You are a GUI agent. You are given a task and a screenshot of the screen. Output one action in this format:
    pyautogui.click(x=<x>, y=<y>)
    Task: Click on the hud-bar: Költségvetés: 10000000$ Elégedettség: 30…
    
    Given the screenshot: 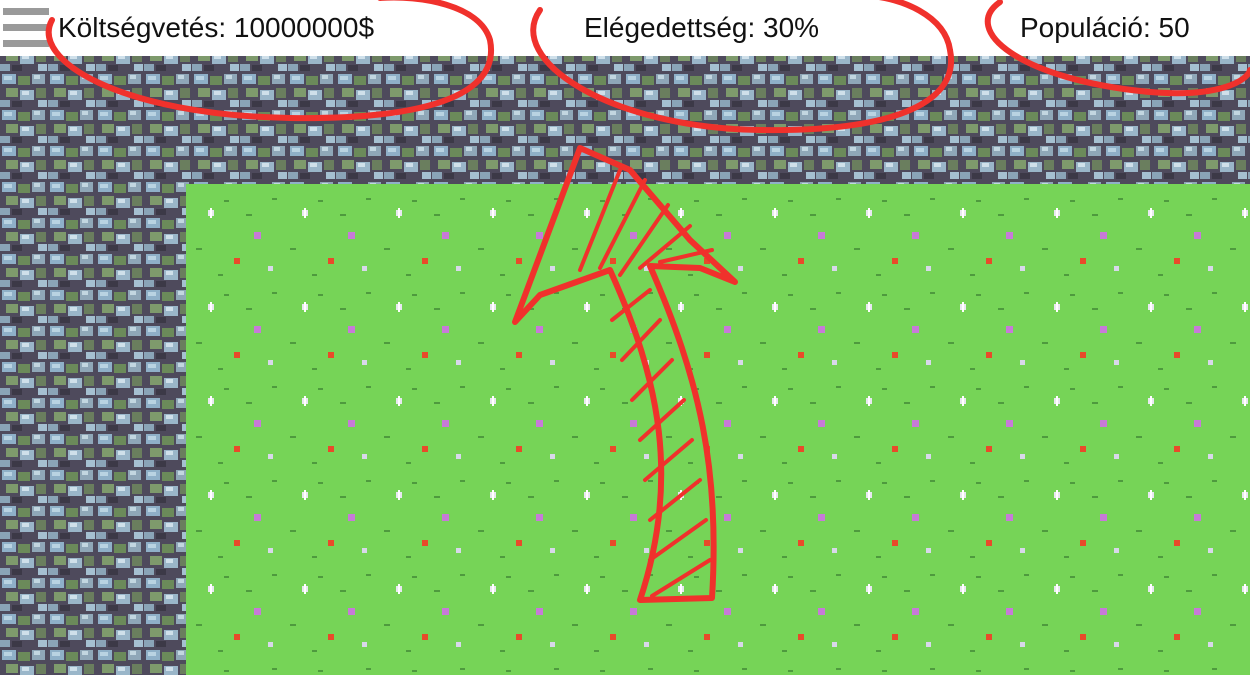 What is the action you would take?
    pyautogui.click(x=625, y=28)
    